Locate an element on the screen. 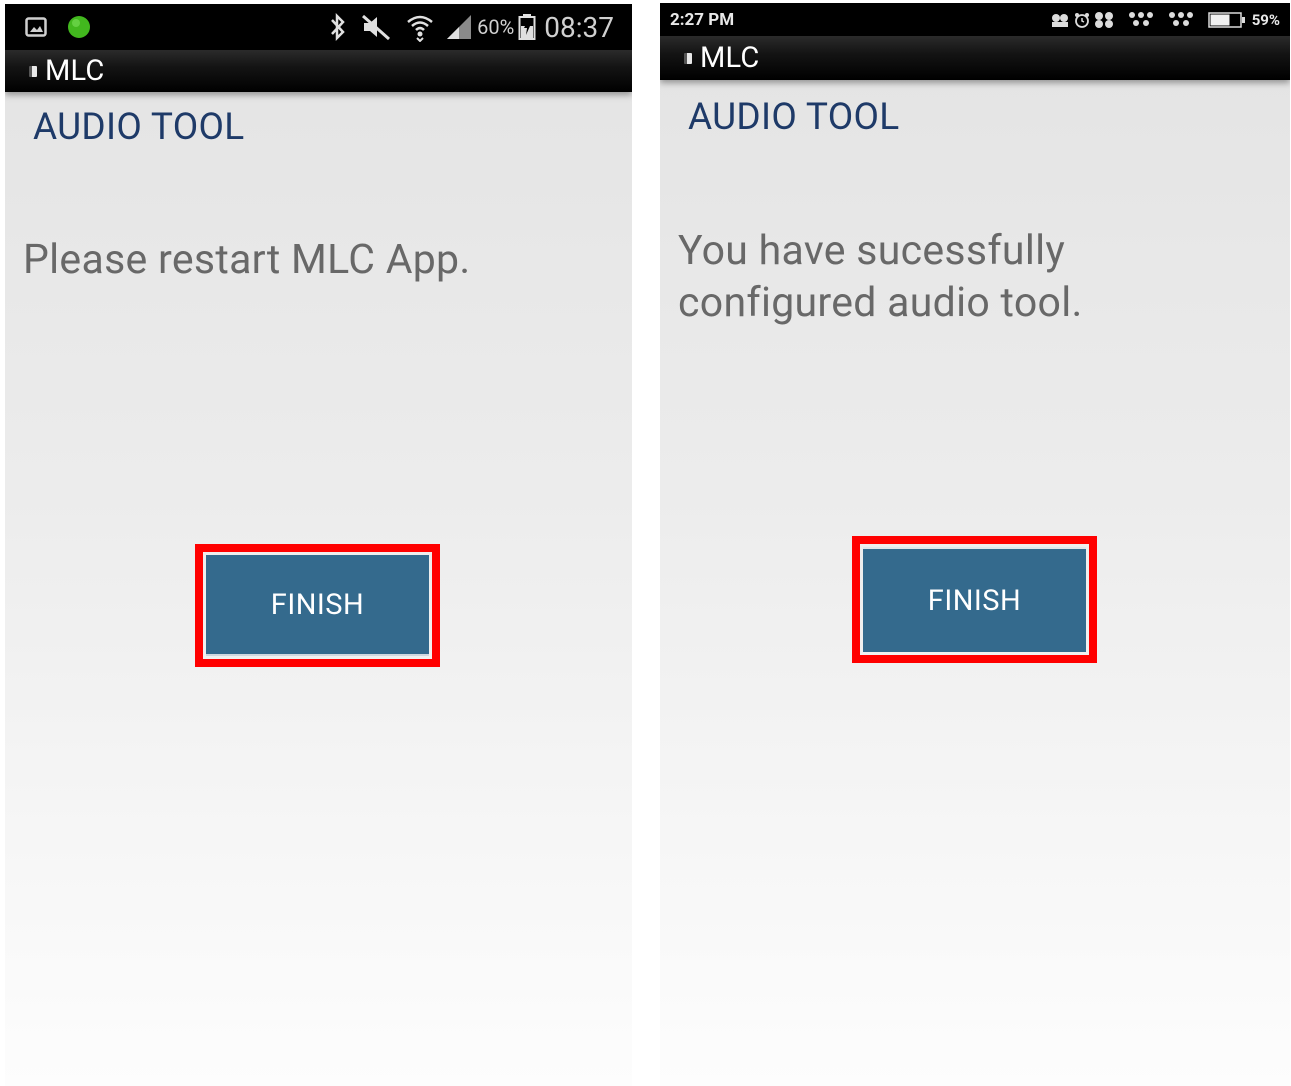  battery-percent: 59% is located at coordinates (1265, 19).